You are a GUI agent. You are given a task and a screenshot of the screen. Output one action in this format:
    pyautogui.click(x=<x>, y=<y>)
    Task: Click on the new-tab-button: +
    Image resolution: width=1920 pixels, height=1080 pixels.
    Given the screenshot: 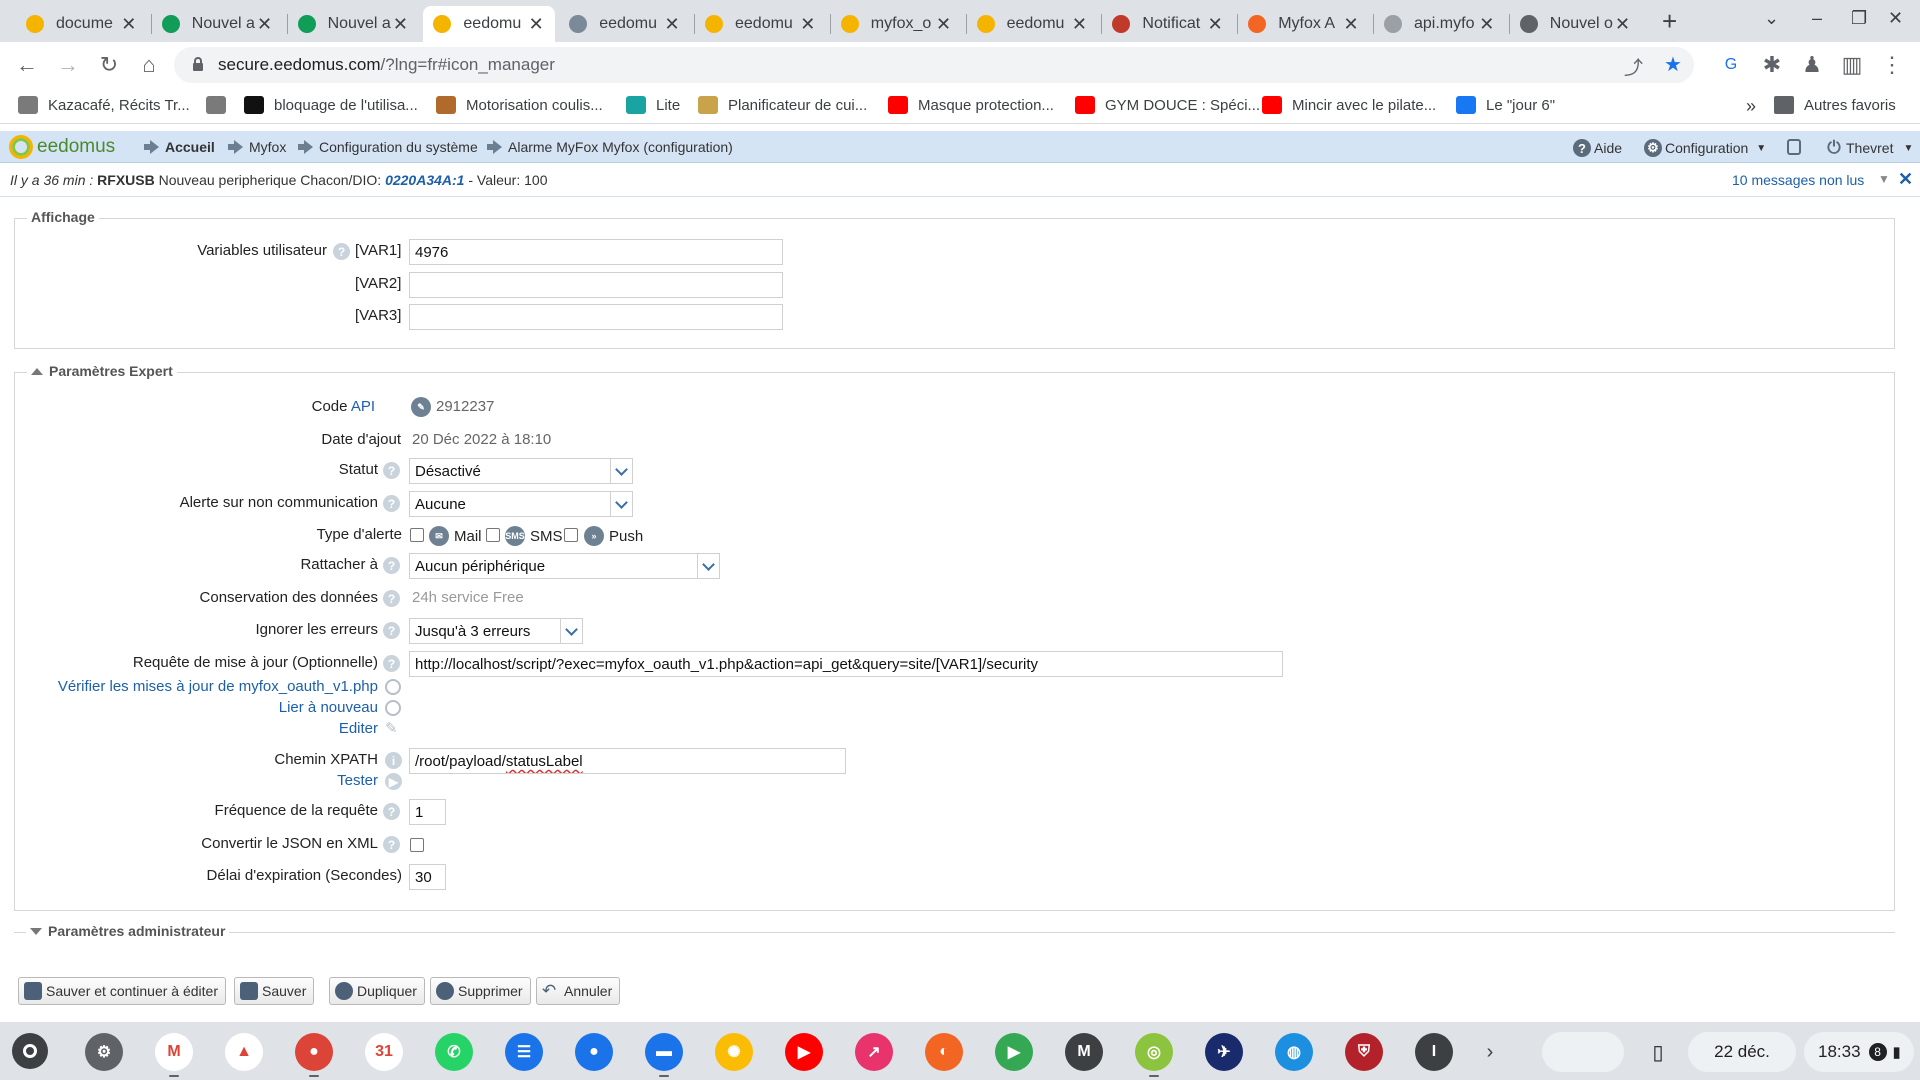 What is the action you would take?
    pyautogui.click(x=1669, y=21)
    